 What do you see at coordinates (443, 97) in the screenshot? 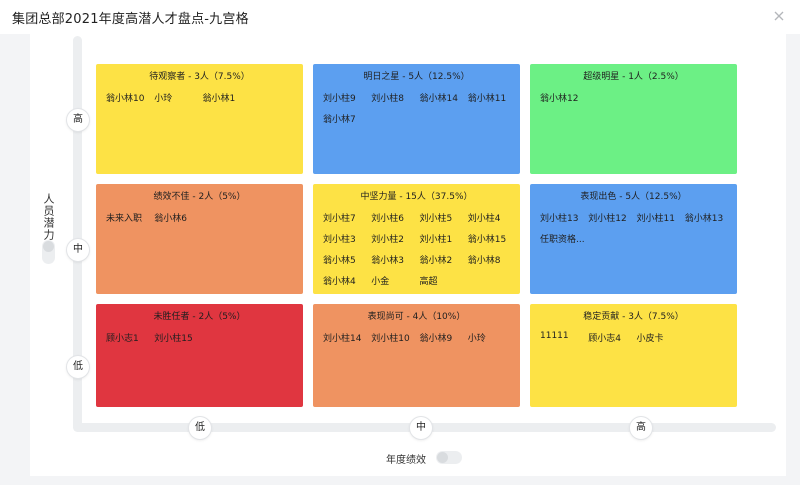
I see `person-name: 翁小林14` at bounding box center [443, 97].